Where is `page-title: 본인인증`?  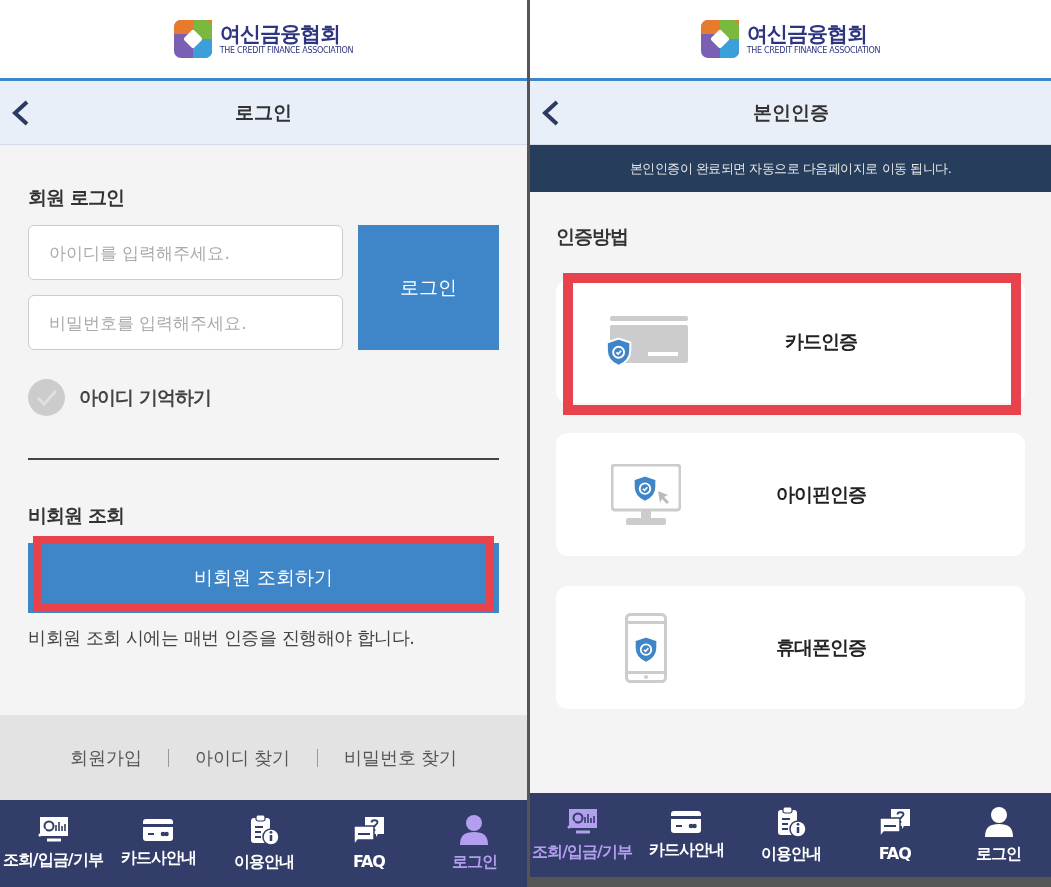
page-title: 본인인증 is located at coordinates (790, 112).